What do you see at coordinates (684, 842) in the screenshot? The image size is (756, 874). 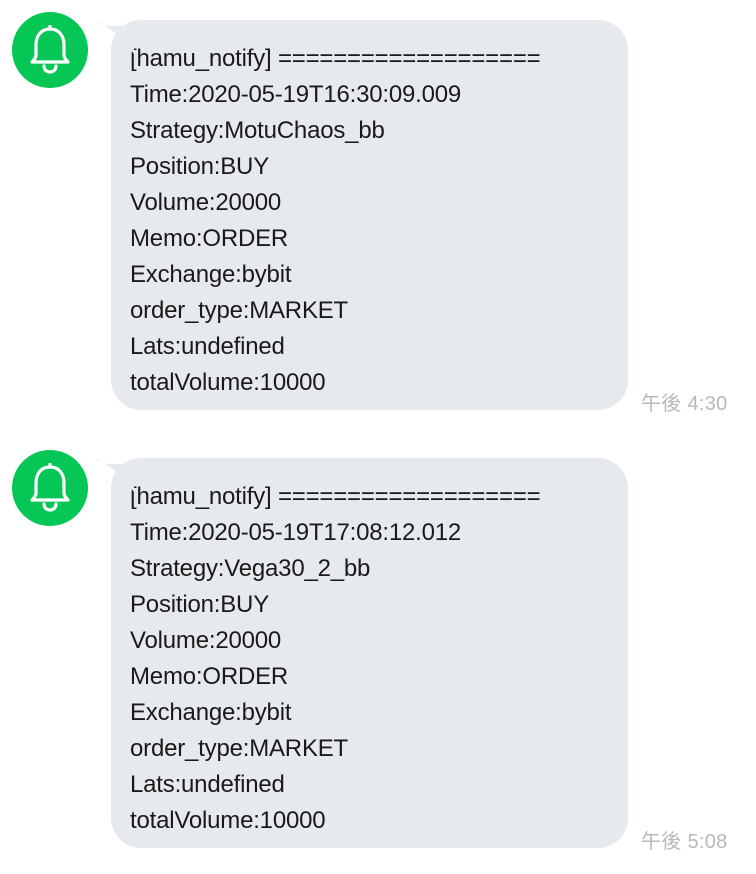 I see `message-timestamp: 午後 5:08` at bounding box center [684, 842].